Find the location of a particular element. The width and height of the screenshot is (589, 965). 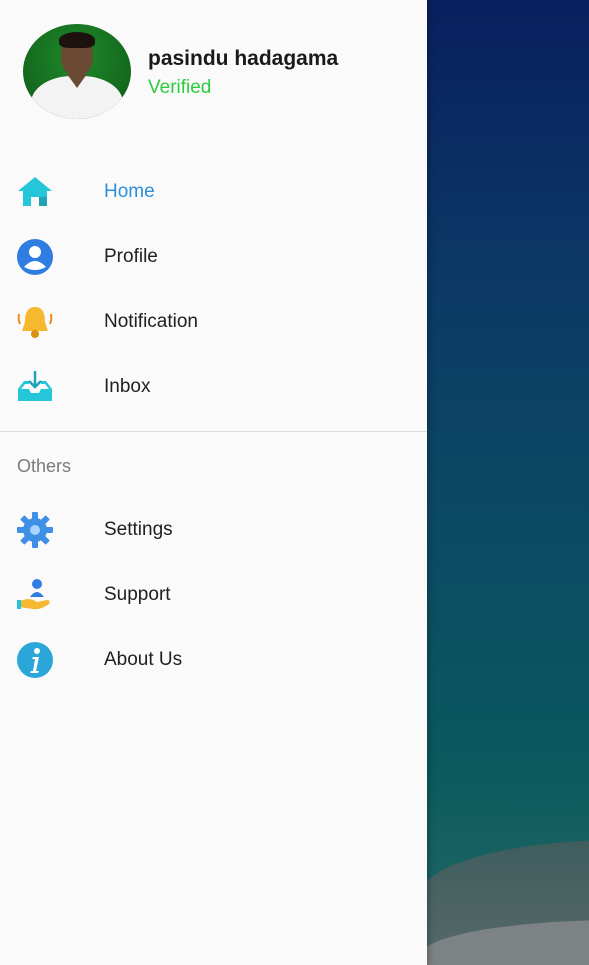

divider is located at coordinates (213, 431).